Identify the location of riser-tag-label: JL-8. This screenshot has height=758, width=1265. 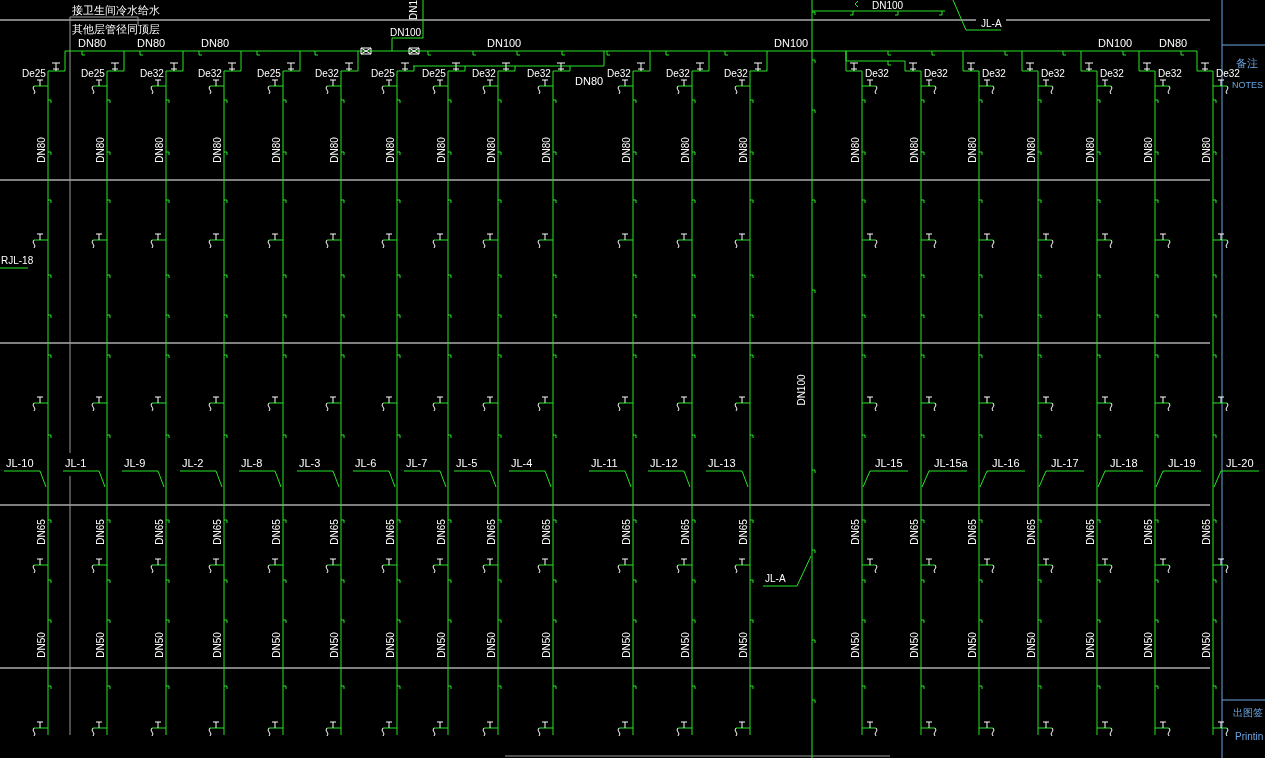
(252, 463).